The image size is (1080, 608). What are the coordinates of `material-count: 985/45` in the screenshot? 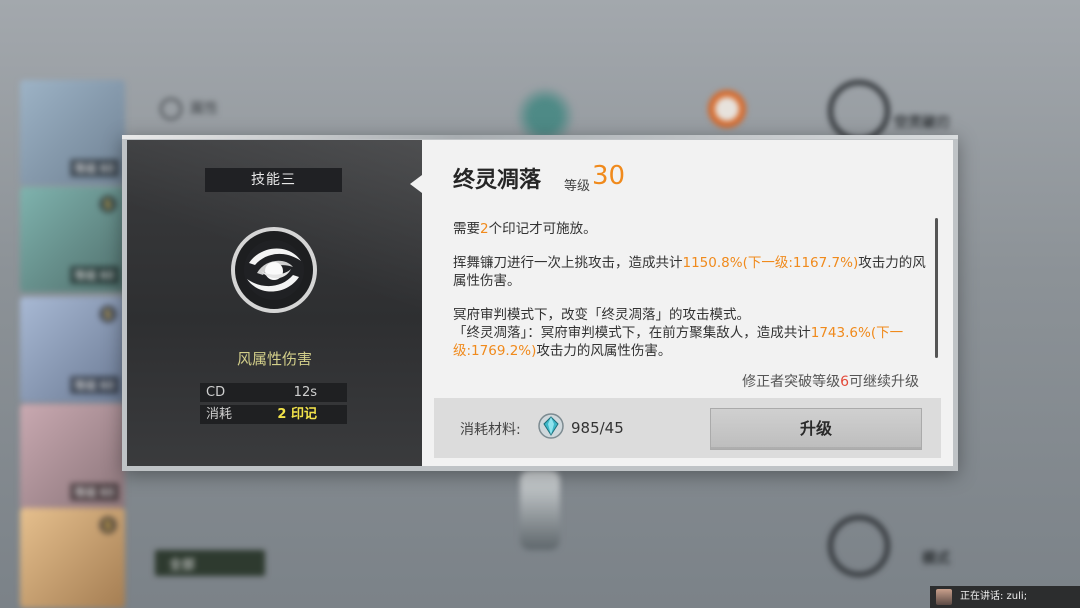 It's located at (597, 428).